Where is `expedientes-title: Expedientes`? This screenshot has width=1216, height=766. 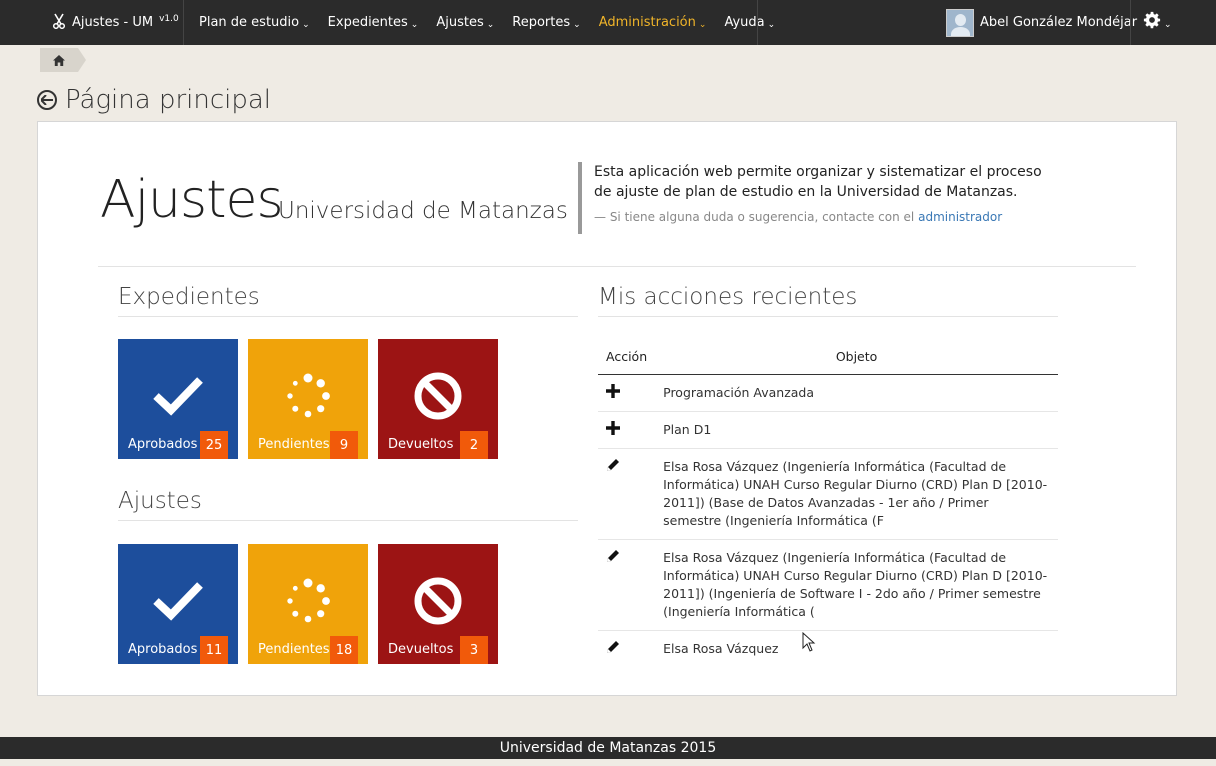 expedientes-title: Expedientes is located at coordinates (348, 300).